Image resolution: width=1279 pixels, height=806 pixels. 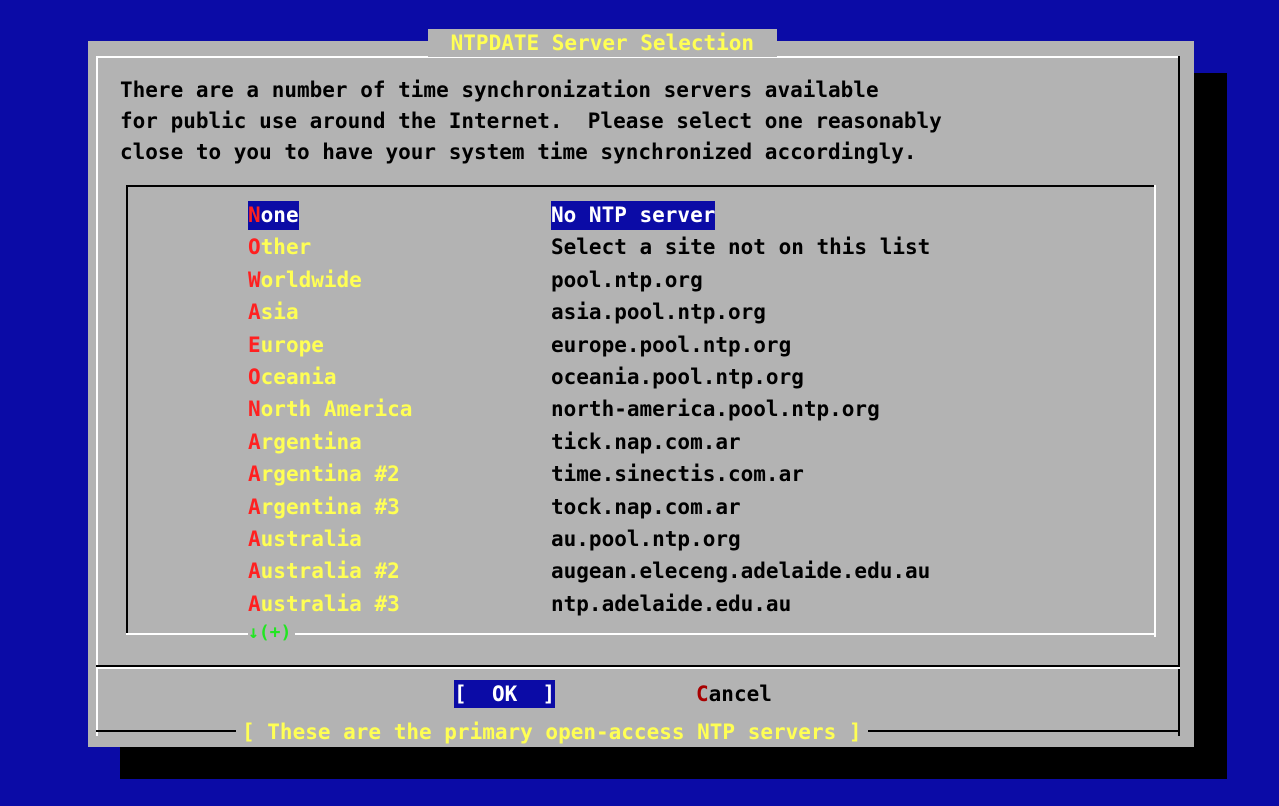 What do you see at coordinates (740, 571) in the screenshot?
I see `list-item-description: augean.eleceng.adelaide.edu.au` at bounding box center [740, 571].